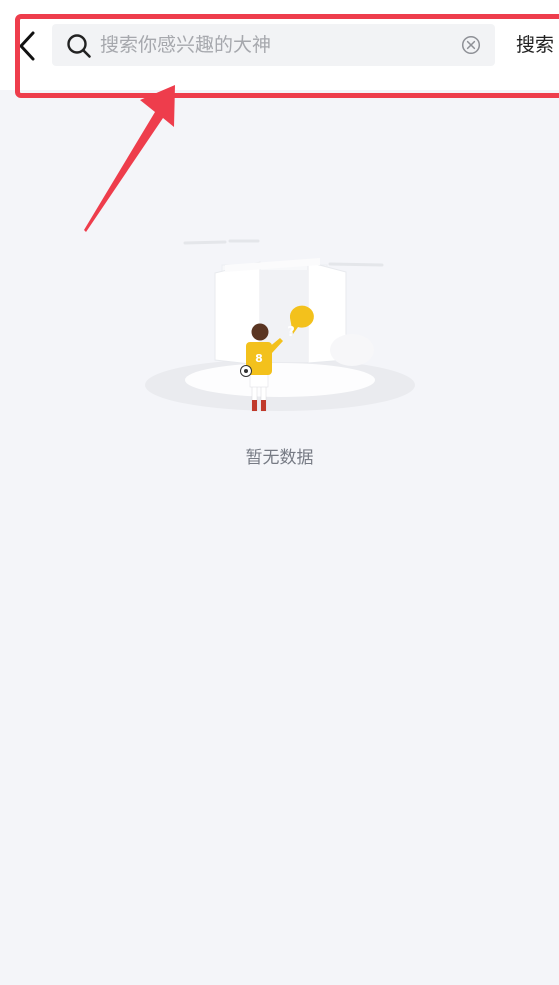 The width and height of the screenshot is (559, 985). I want to click on clear-icon, so click(471, 45).